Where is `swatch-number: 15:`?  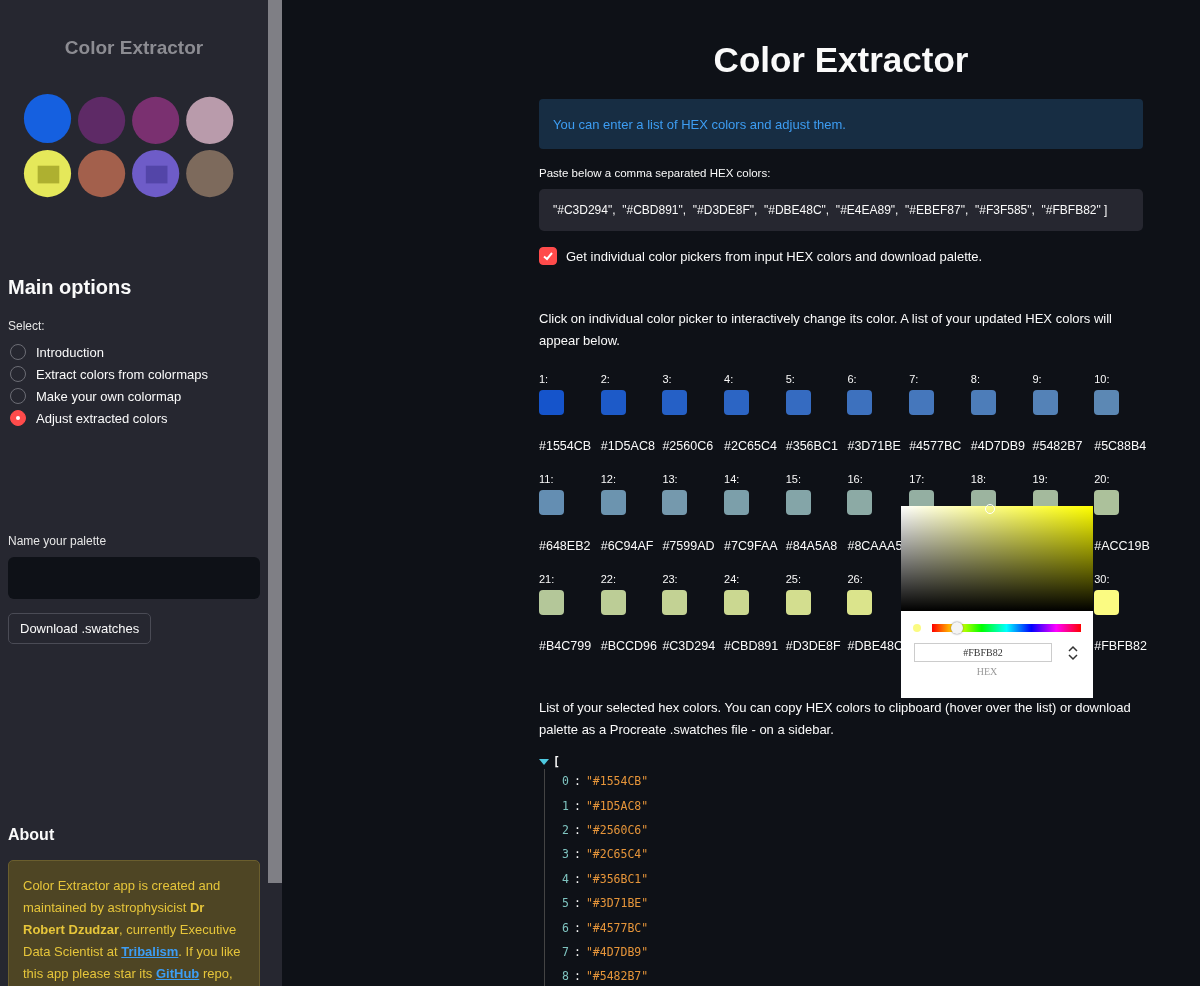
swatch-number: 15: is located at coordinates (793, 480).